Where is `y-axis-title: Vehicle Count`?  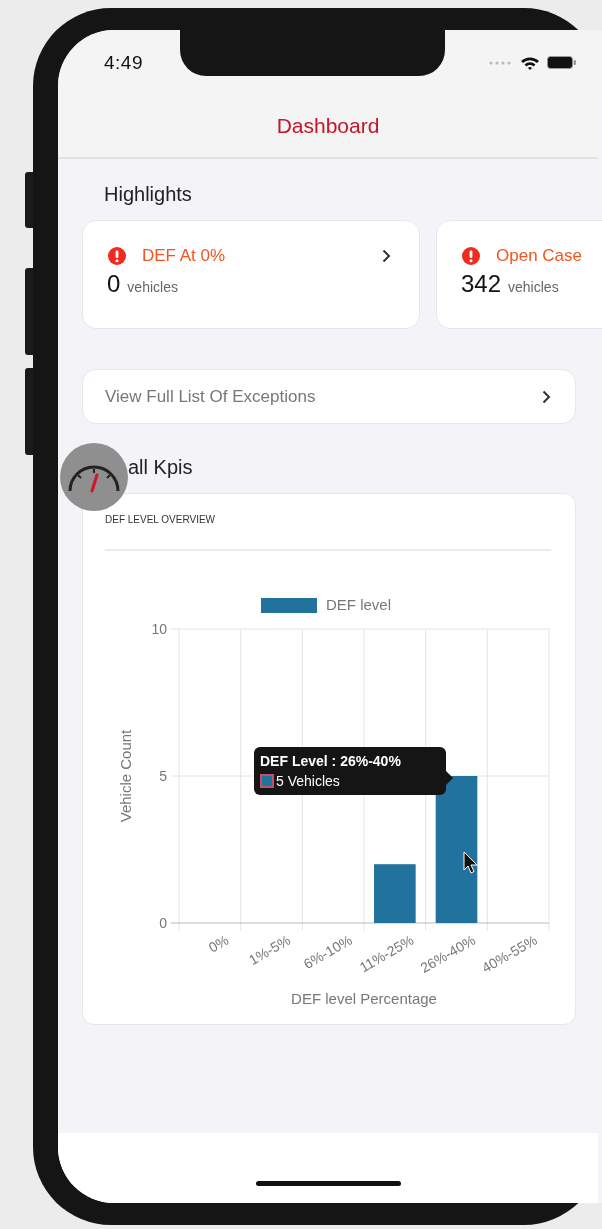
y-axis-title: Vehicle Count is located at coordinates (125, 776).